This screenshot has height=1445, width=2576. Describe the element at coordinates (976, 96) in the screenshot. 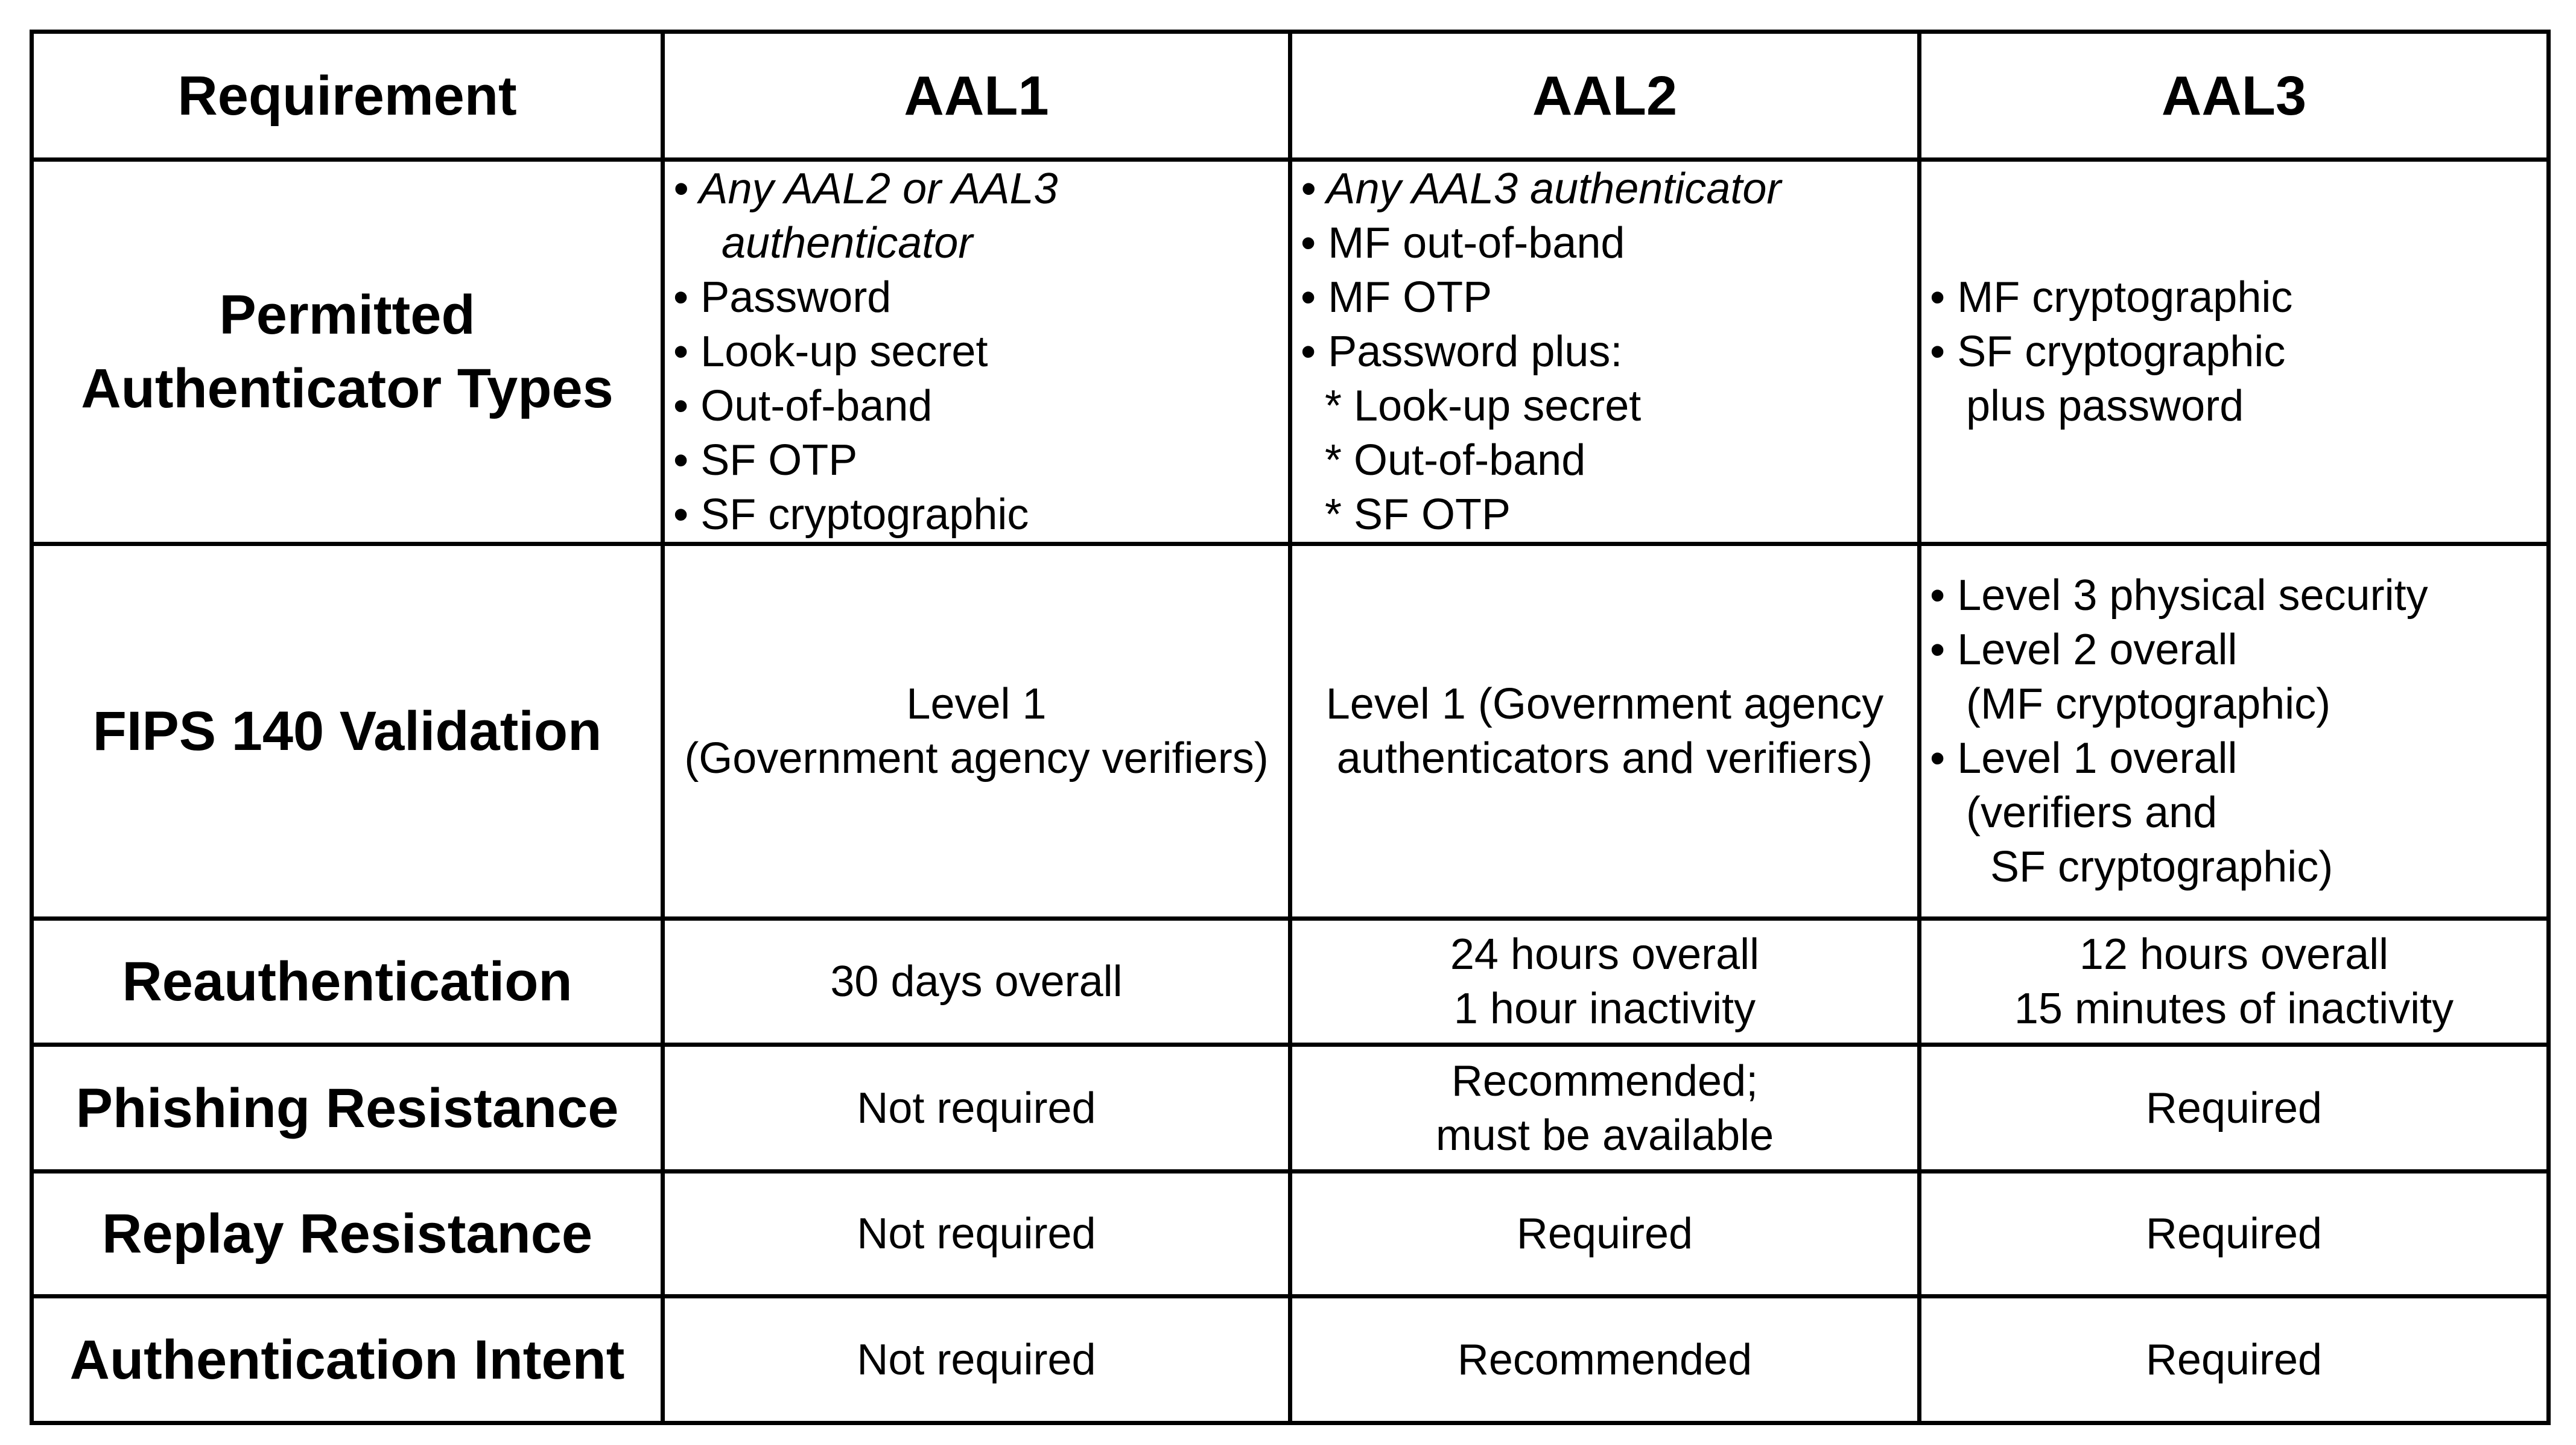

I see `header-aal1: AAL1` at that location.